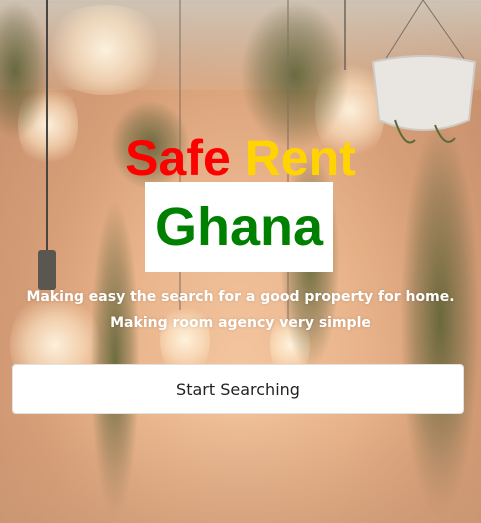  What do you see at coordinates (300, 158) in the screenshot?
I see `title-word-rent: Rent` at bounding box center [300, 158].